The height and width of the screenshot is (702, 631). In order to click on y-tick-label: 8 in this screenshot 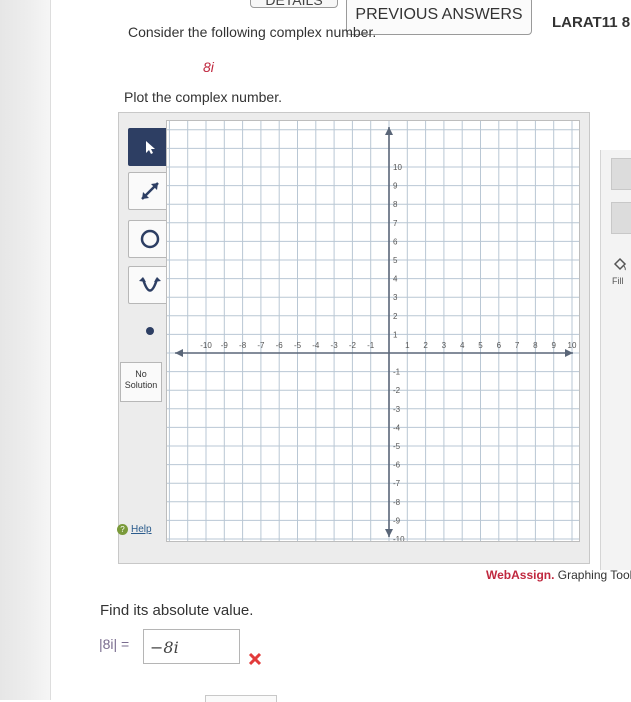, I will do `click(395, 204)`.